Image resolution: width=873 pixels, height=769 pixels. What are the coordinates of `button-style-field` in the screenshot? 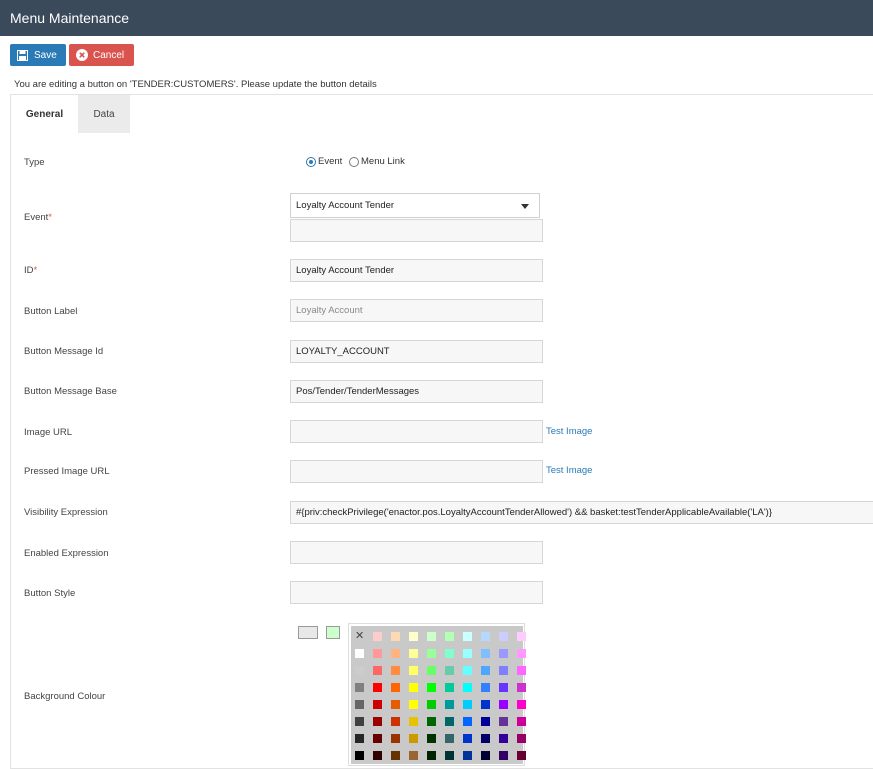 It's located at (416, 592).